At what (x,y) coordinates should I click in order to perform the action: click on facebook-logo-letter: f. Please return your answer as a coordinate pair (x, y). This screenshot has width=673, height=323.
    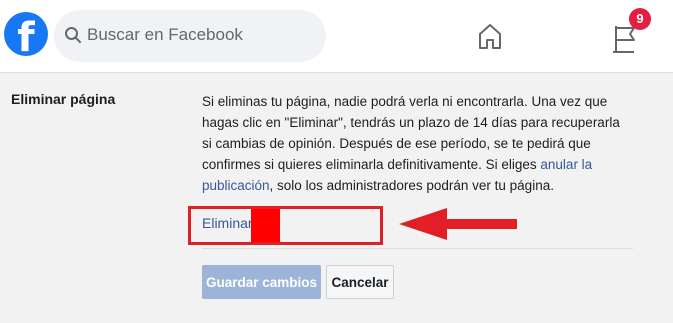
    Looking at the image, I should click on (26, 38).